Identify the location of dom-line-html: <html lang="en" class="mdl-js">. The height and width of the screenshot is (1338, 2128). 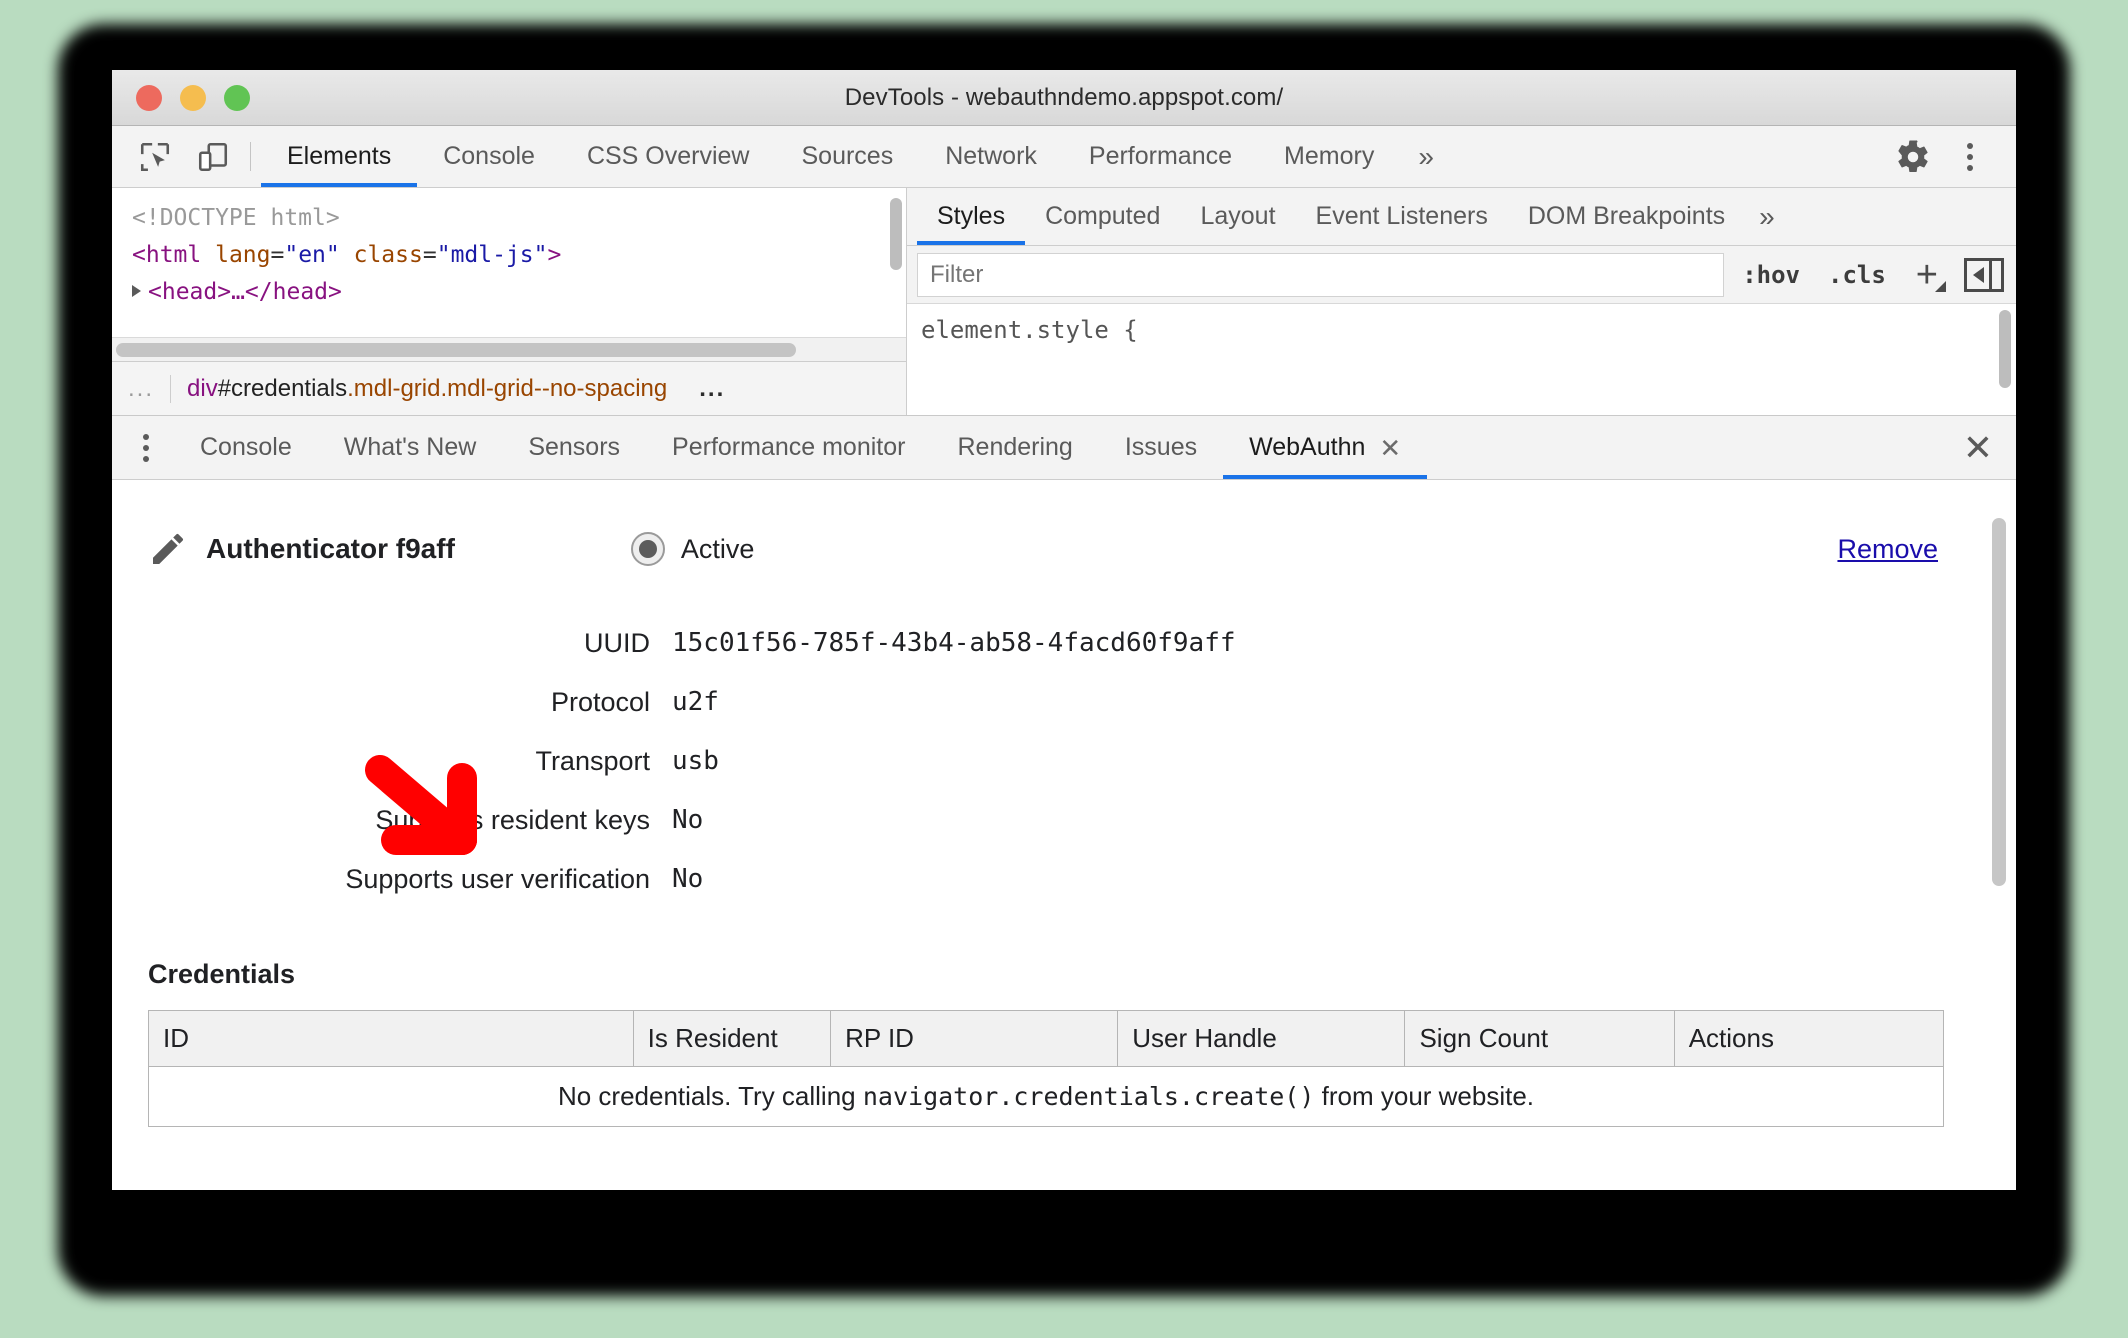
(519, 255).